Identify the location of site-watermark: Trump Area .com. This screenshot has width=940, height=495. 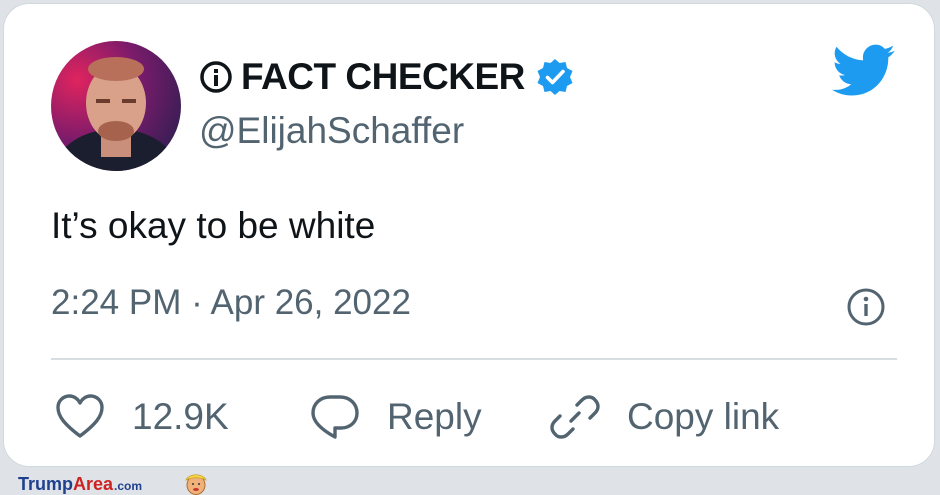
(80, 484).